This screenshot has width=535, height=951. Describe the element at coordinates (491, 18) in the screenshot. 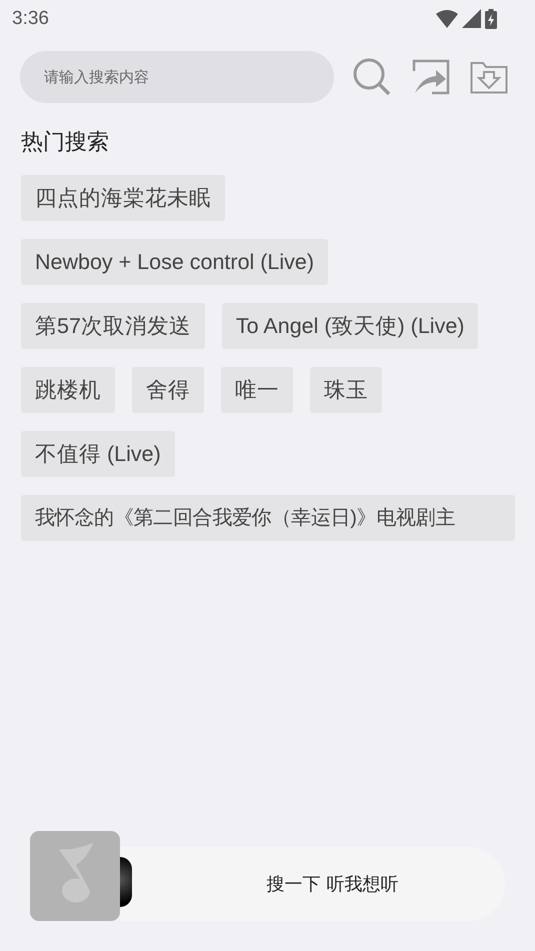

I see `battery-icon` at that location.